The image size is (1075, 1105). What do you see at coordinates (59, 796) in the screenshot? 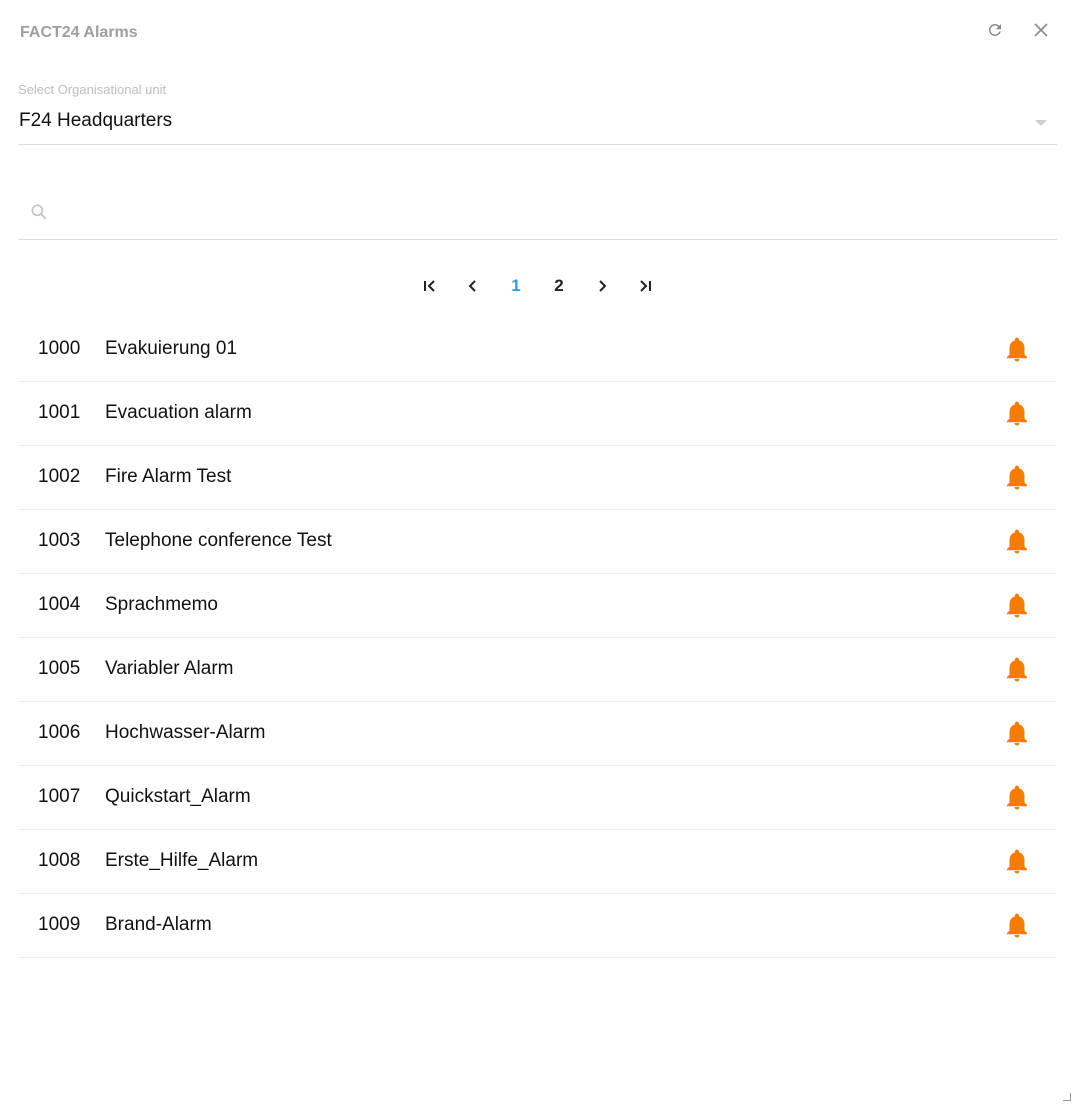
I see `alarm-number: 1007` at bounding box center [59, 796].